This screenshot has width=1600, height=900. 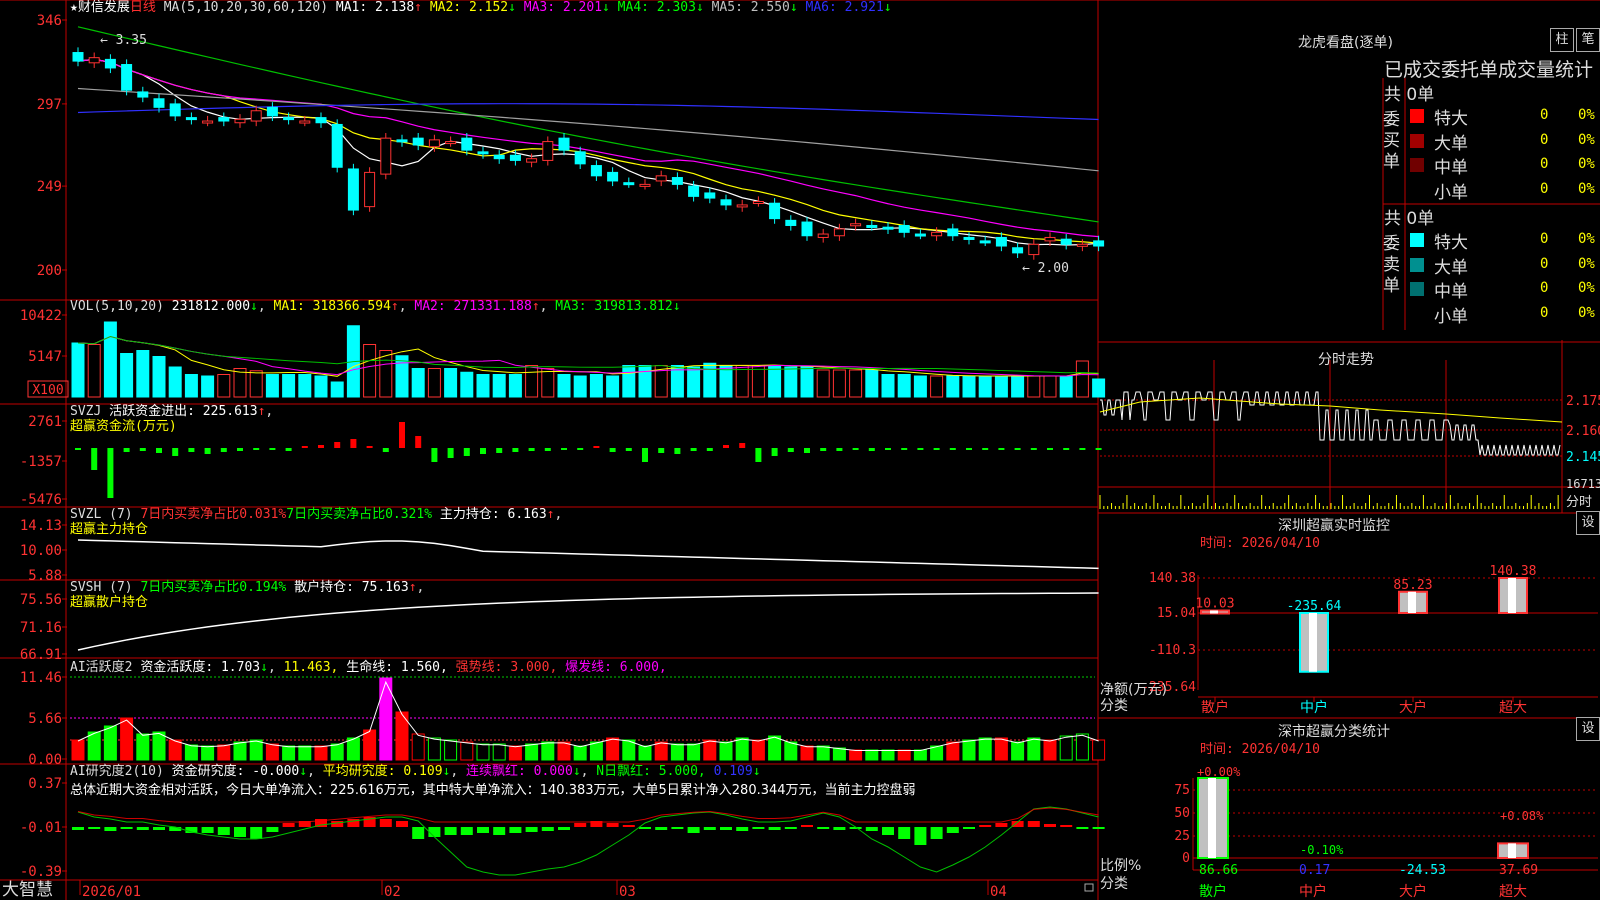 I want to click on period-label: 日线, so click(x=143, y=7).